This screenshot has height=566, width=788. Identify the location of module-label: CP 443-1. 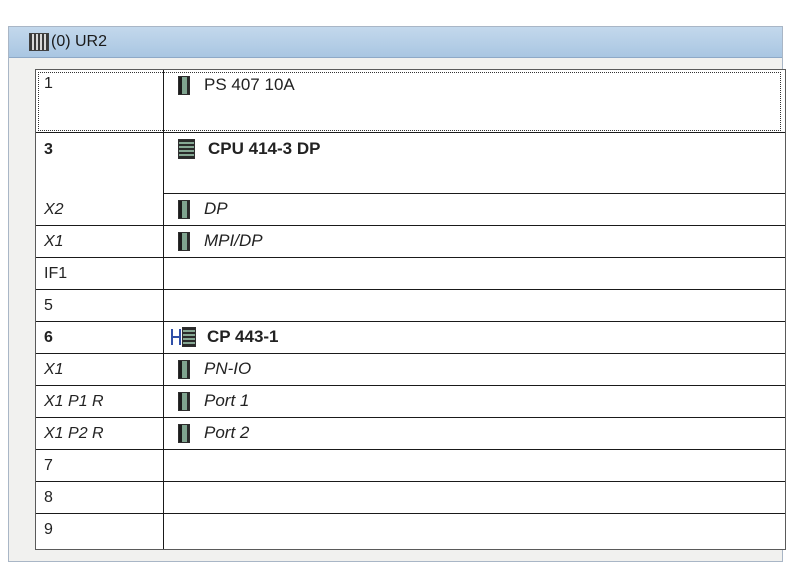
(243, 336).